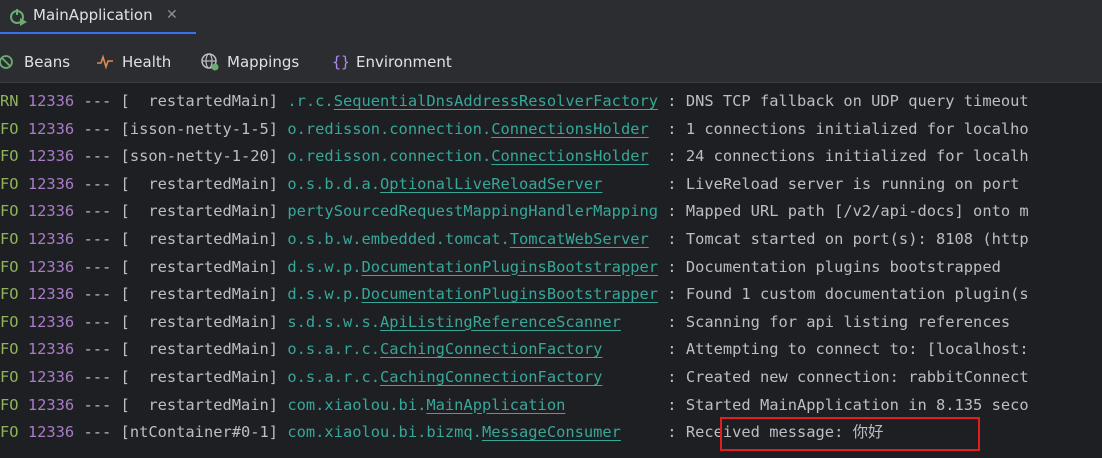 The width and height of the screenshot is (1102, 458). I want to click on log-message: Started MainApplication in 8.135 seco, so click(857, 404).